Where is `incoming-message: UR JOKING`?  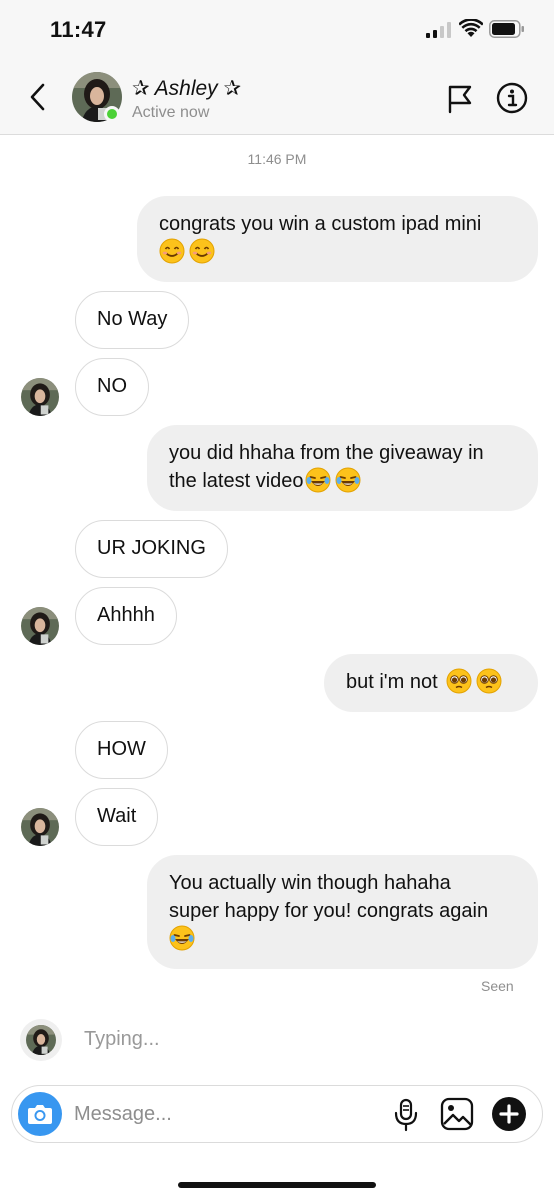
incoming-message: UR JOKING is located at coordinates (151, 549).